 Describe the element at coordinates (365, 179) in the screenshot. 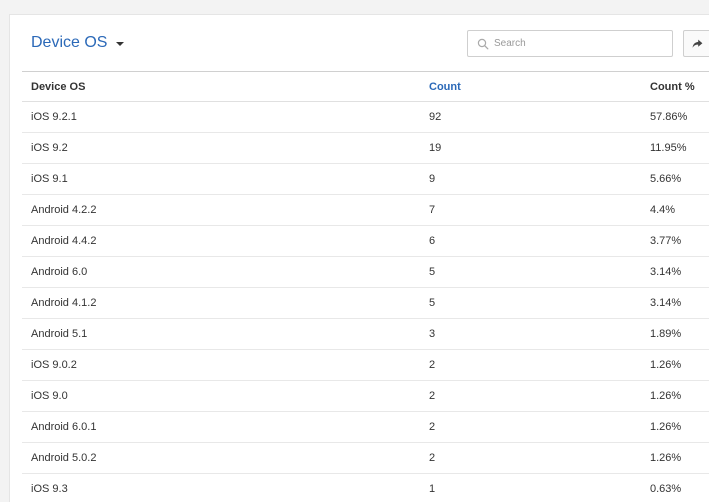

I see `table-row: iOS 9.1 9 5.66%` at that location.